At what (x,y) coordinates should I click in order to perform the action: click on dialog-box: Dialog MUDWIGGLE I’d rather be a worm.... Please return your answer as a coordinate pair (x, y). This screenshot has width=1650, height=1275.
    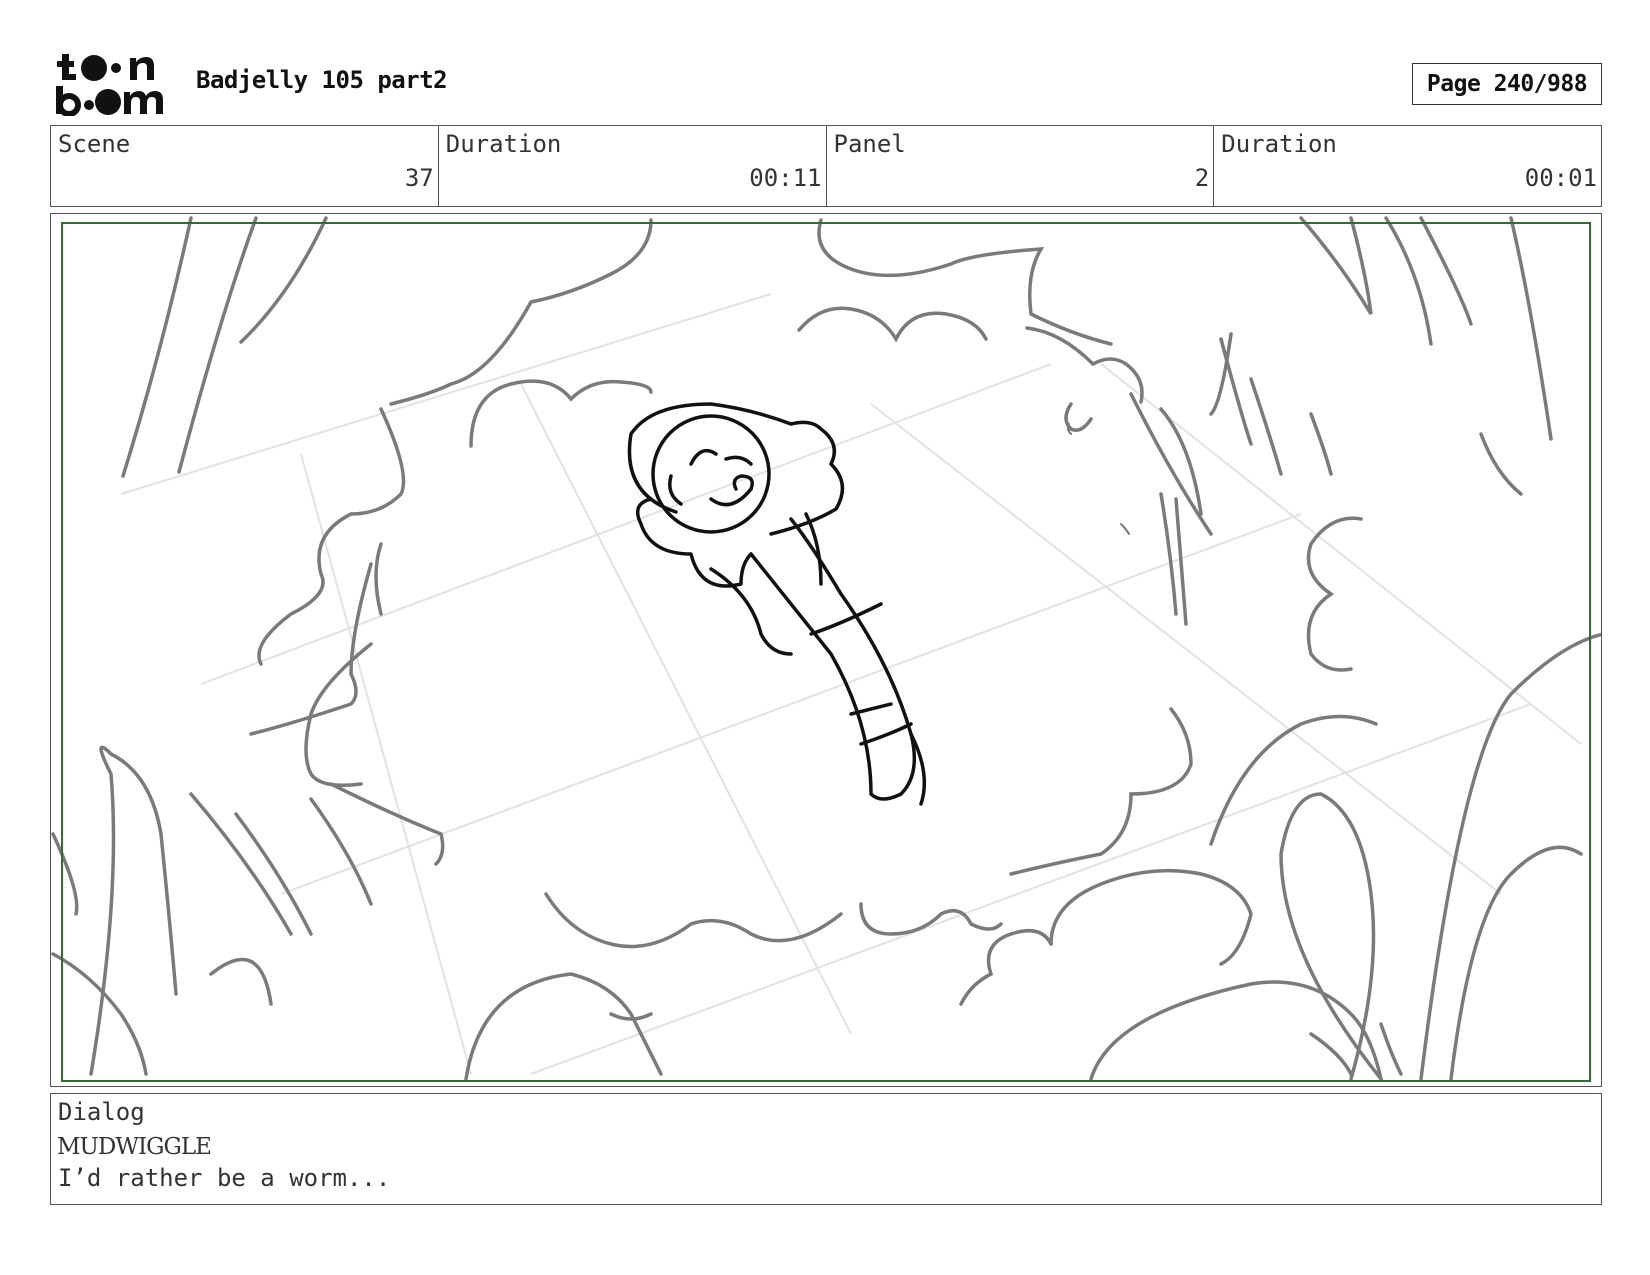
    Looking at the image, I should click on (826, 1149).